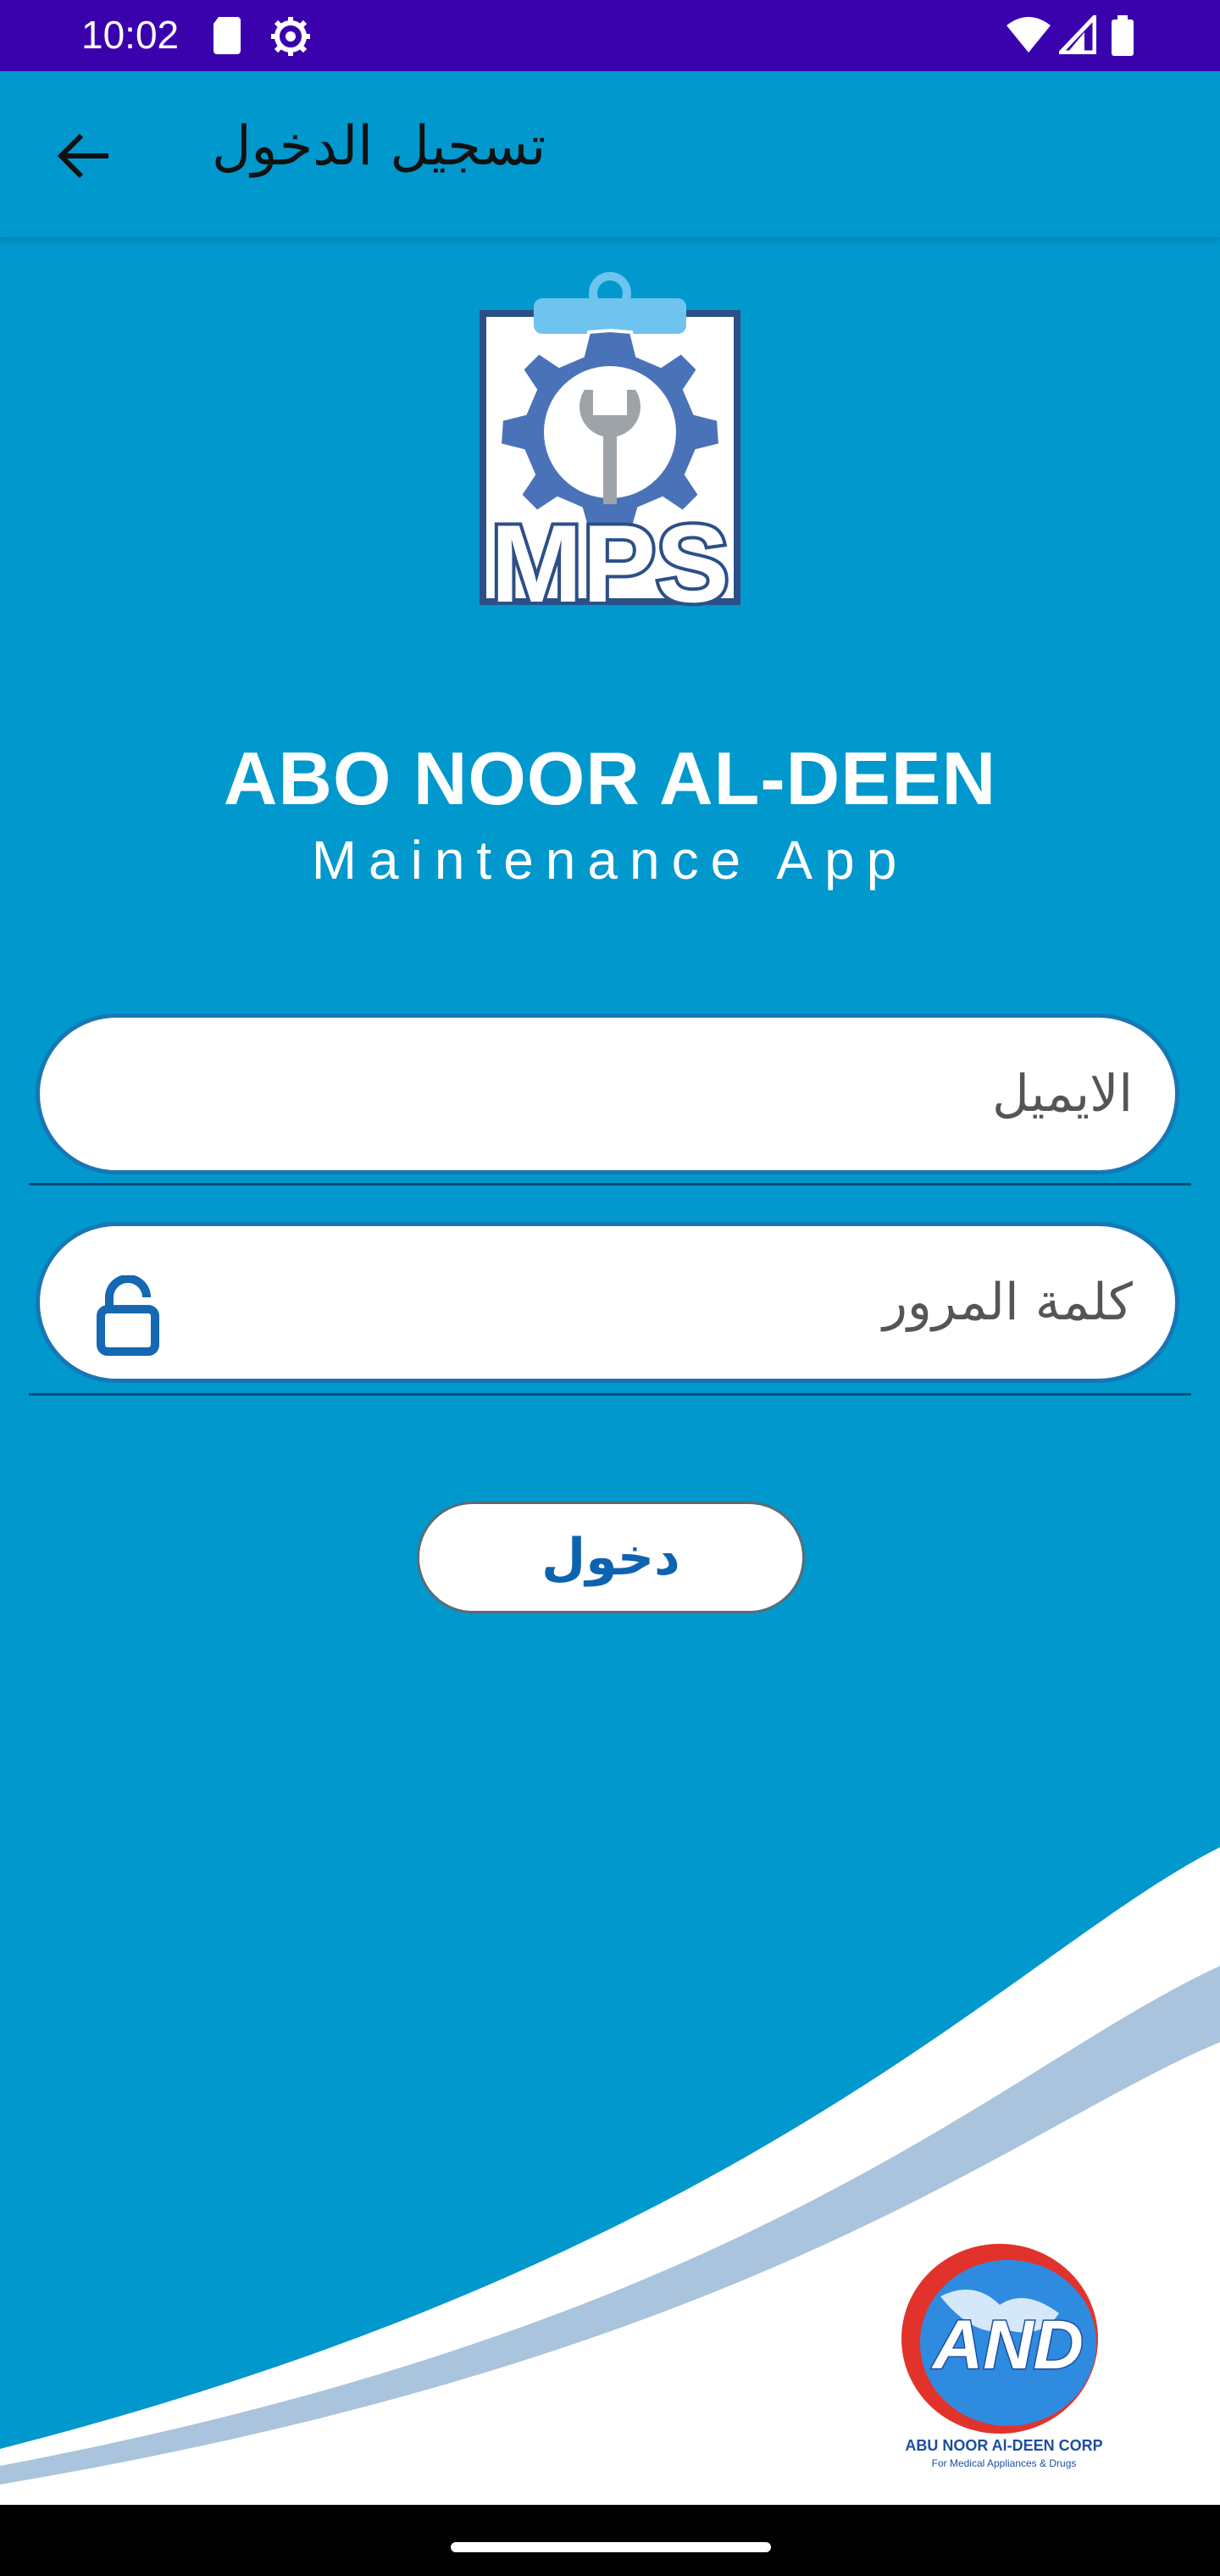  Describe the element at coordinates (610, 1394) in the screenshot. I see `password-underline` at that location.